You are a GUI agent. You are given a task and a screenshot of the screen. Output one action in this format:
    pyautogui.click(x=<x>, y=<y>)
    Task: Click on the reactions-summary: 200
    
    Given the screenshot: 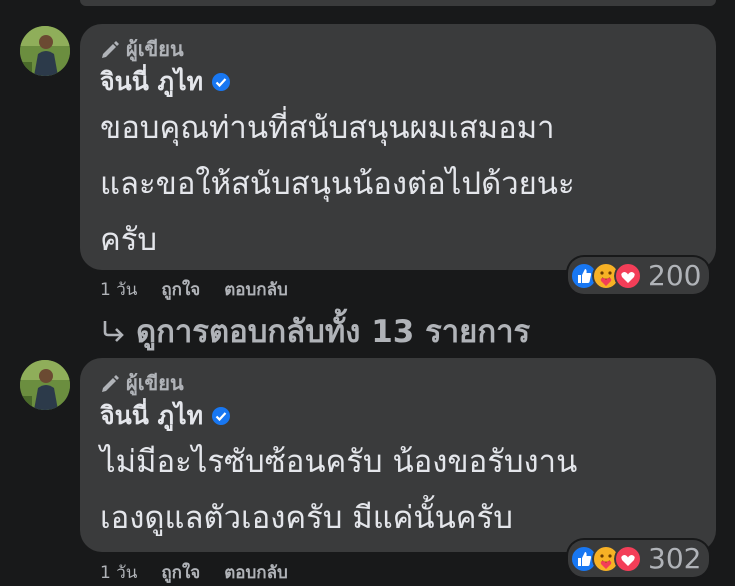 What is the action you would take?
    pyautogui.click(x=639, y=275)
    